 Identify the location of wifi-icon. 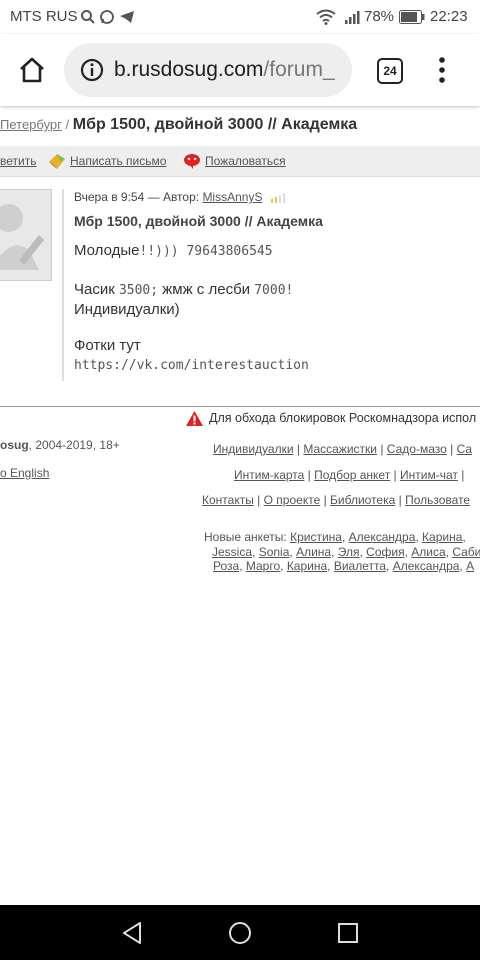
(326, 17).